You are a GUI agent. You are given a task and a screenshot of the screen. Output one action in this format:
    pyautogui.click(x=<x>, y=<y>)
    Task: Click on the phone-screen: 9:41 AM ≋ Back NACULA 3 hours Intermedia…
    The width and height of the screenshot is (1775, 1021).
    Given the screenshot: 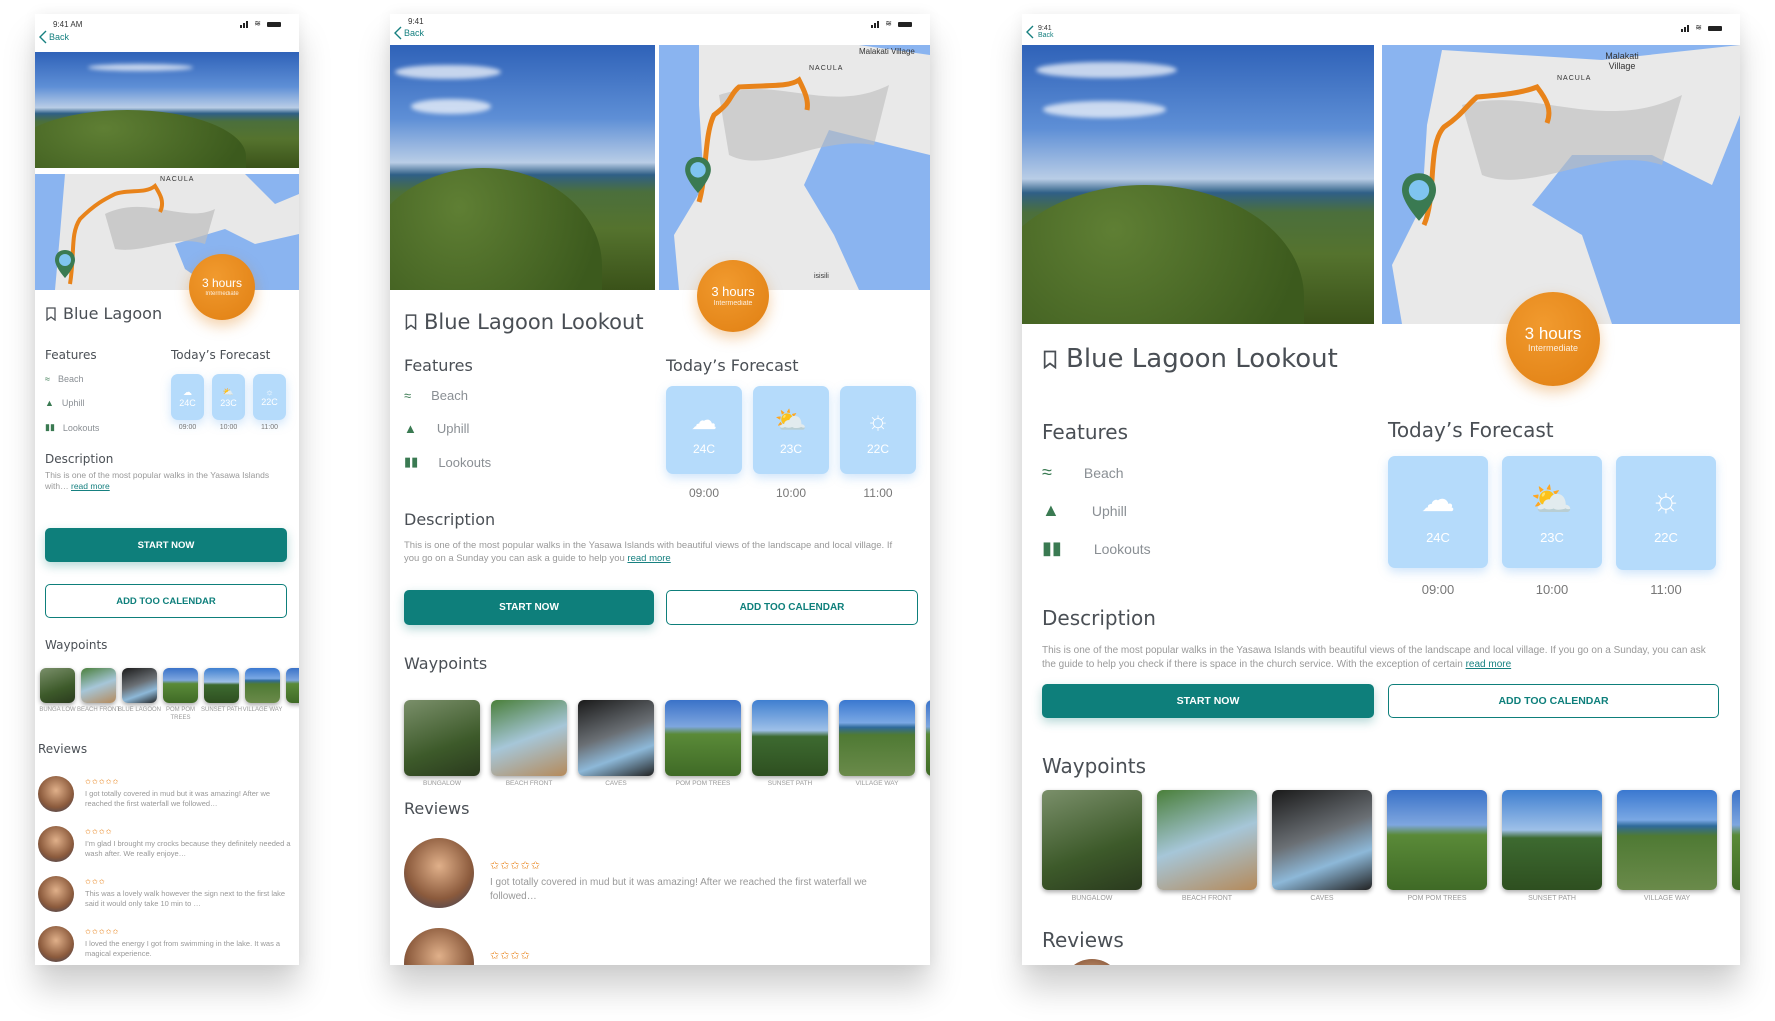 What is the action you would take?
    pyautogui.click(x=167, y=489)
    